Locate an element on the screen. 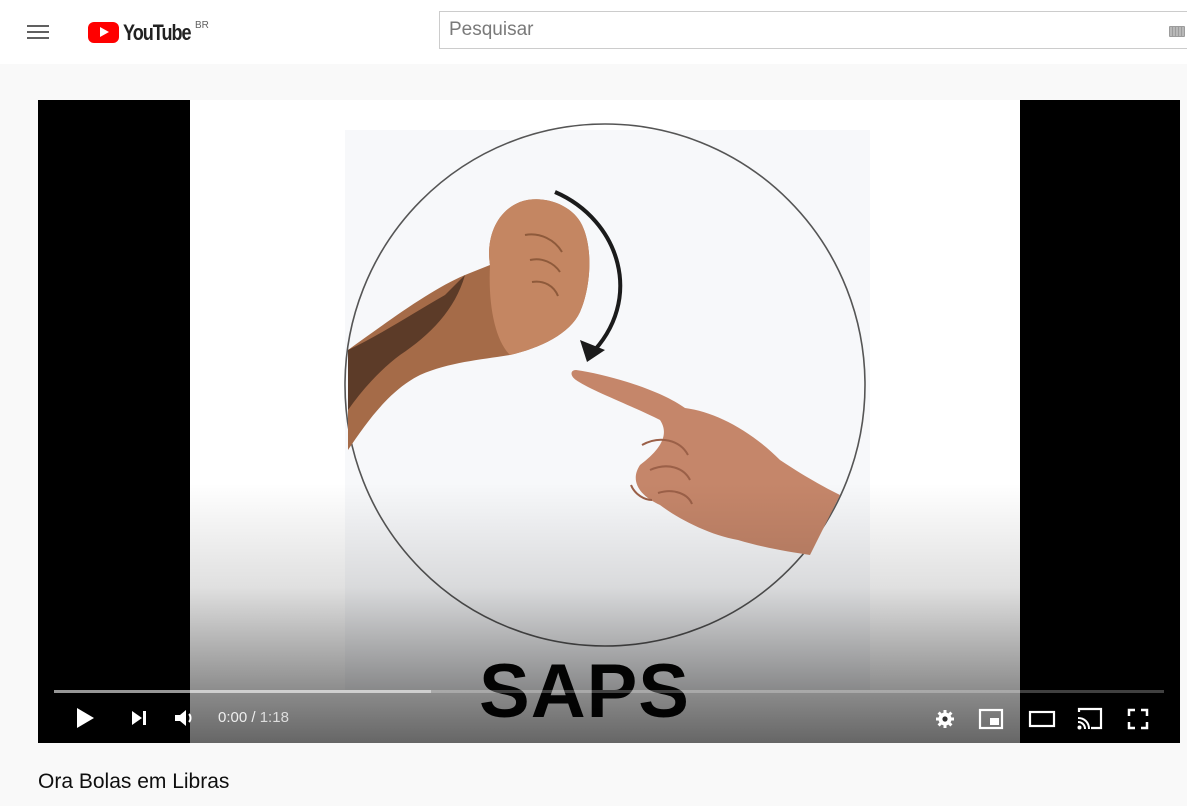  video-title: Ora Bolas em Libras is located at coordinates (134, 781).